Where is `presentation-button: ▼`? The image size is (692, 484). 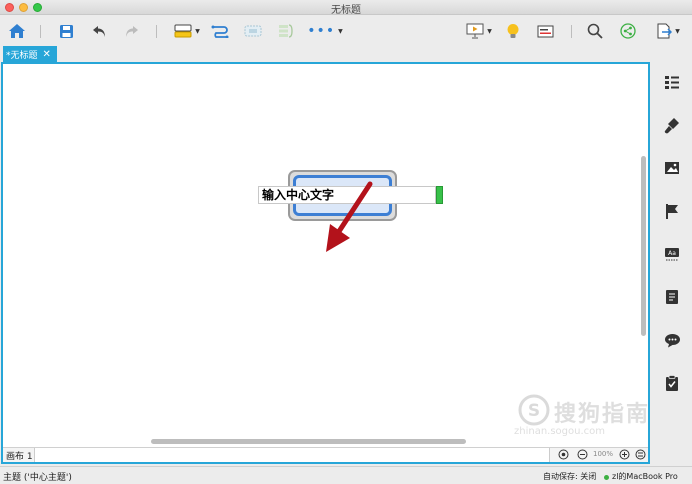
presentation-button: ▼ is located at coordinates (479, 31).